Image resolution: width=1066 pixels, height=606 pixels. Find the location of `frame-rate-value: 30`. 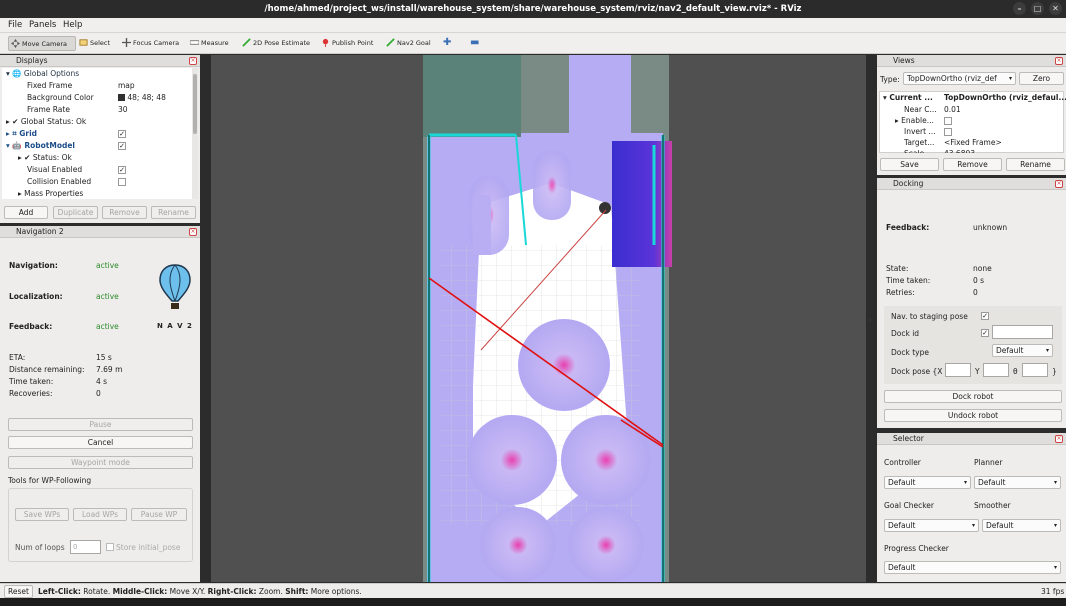

frame-rate-value: 30 is located at coordinates (123, 109).